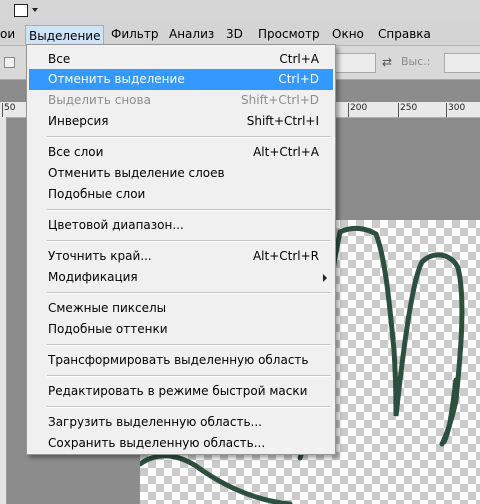 The image size is (480, 504). Describe the element at coordinates (457, 108) in the screenshot. I see `ruler-label: 300` at that location.